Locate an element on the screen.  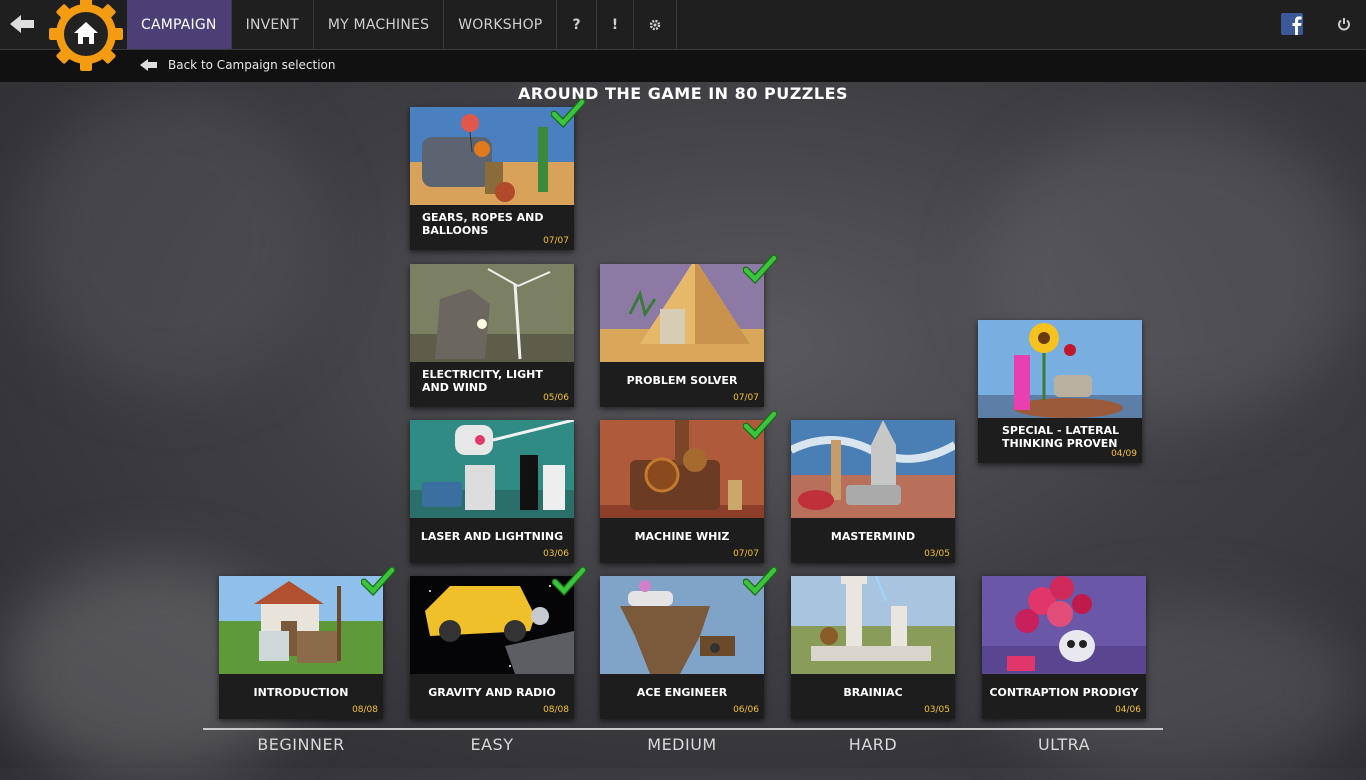
help-button: ? is located at coordinates (577, 24).